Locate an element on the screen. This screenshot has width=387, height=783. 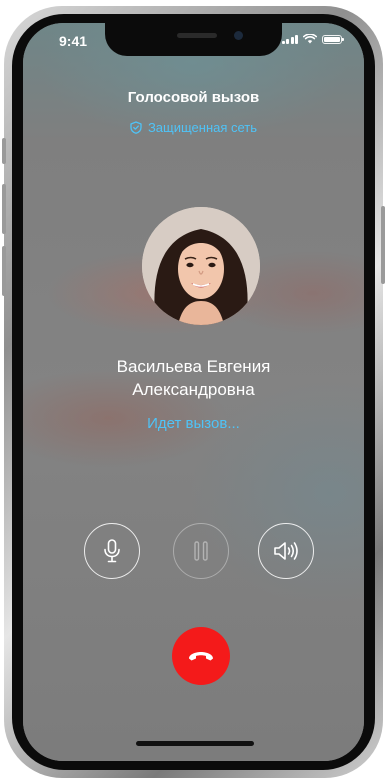
signal-icon is located at coordinates (289, 39).